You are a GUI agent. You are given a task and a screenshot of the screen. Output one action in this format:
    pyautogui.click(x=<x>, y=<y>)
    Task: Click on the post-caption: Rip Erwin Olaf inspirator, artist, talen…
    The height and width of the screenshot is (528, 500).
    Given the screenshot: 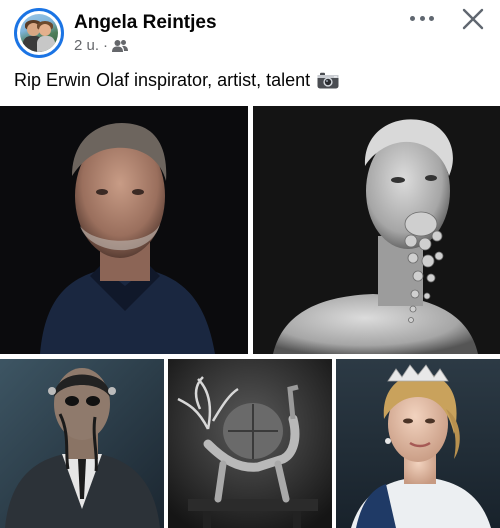 What is the action you would take?
    pyautogui.click(x=176, y=80)
    